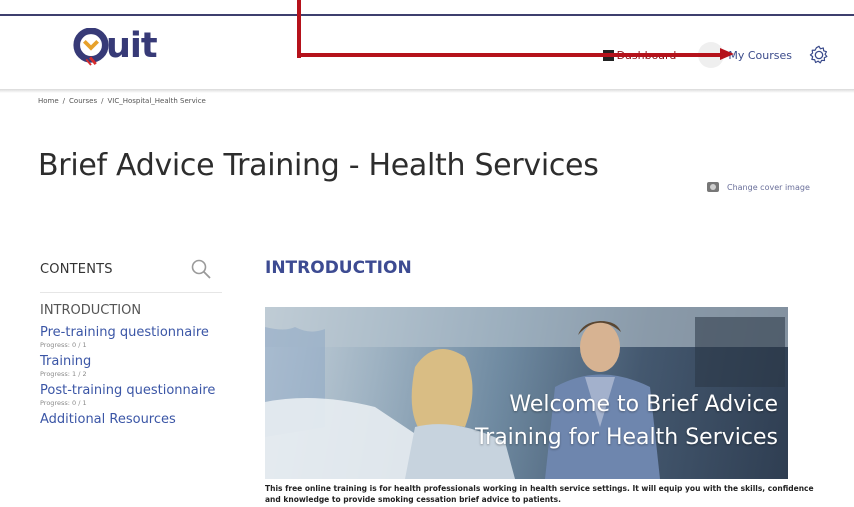 The width and height of the screenshot is (854, 507). What do you see at coordinates (626, 437) in the screenshot?
I see `hero-title-line-2: Training for Health Services` at bounding box center [626, 437].